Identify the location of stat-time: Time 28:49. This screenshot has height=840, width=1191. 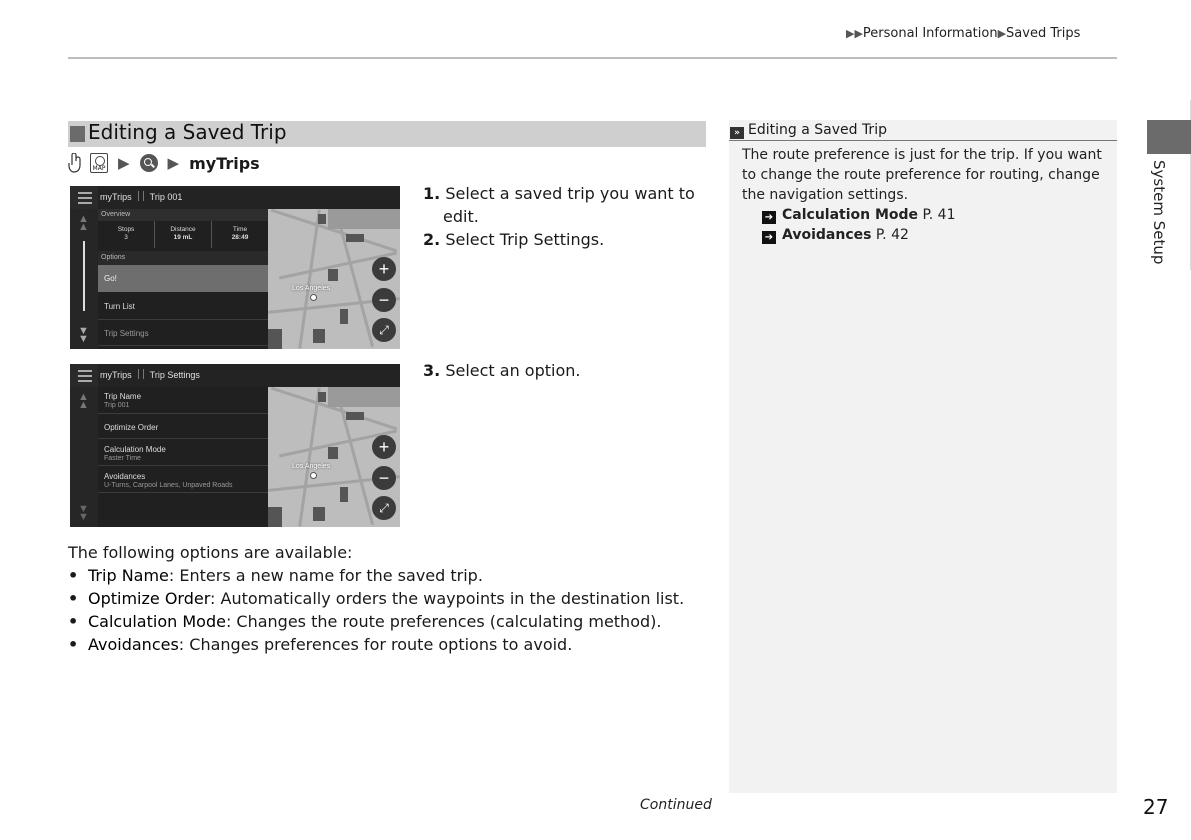
(240, 233).